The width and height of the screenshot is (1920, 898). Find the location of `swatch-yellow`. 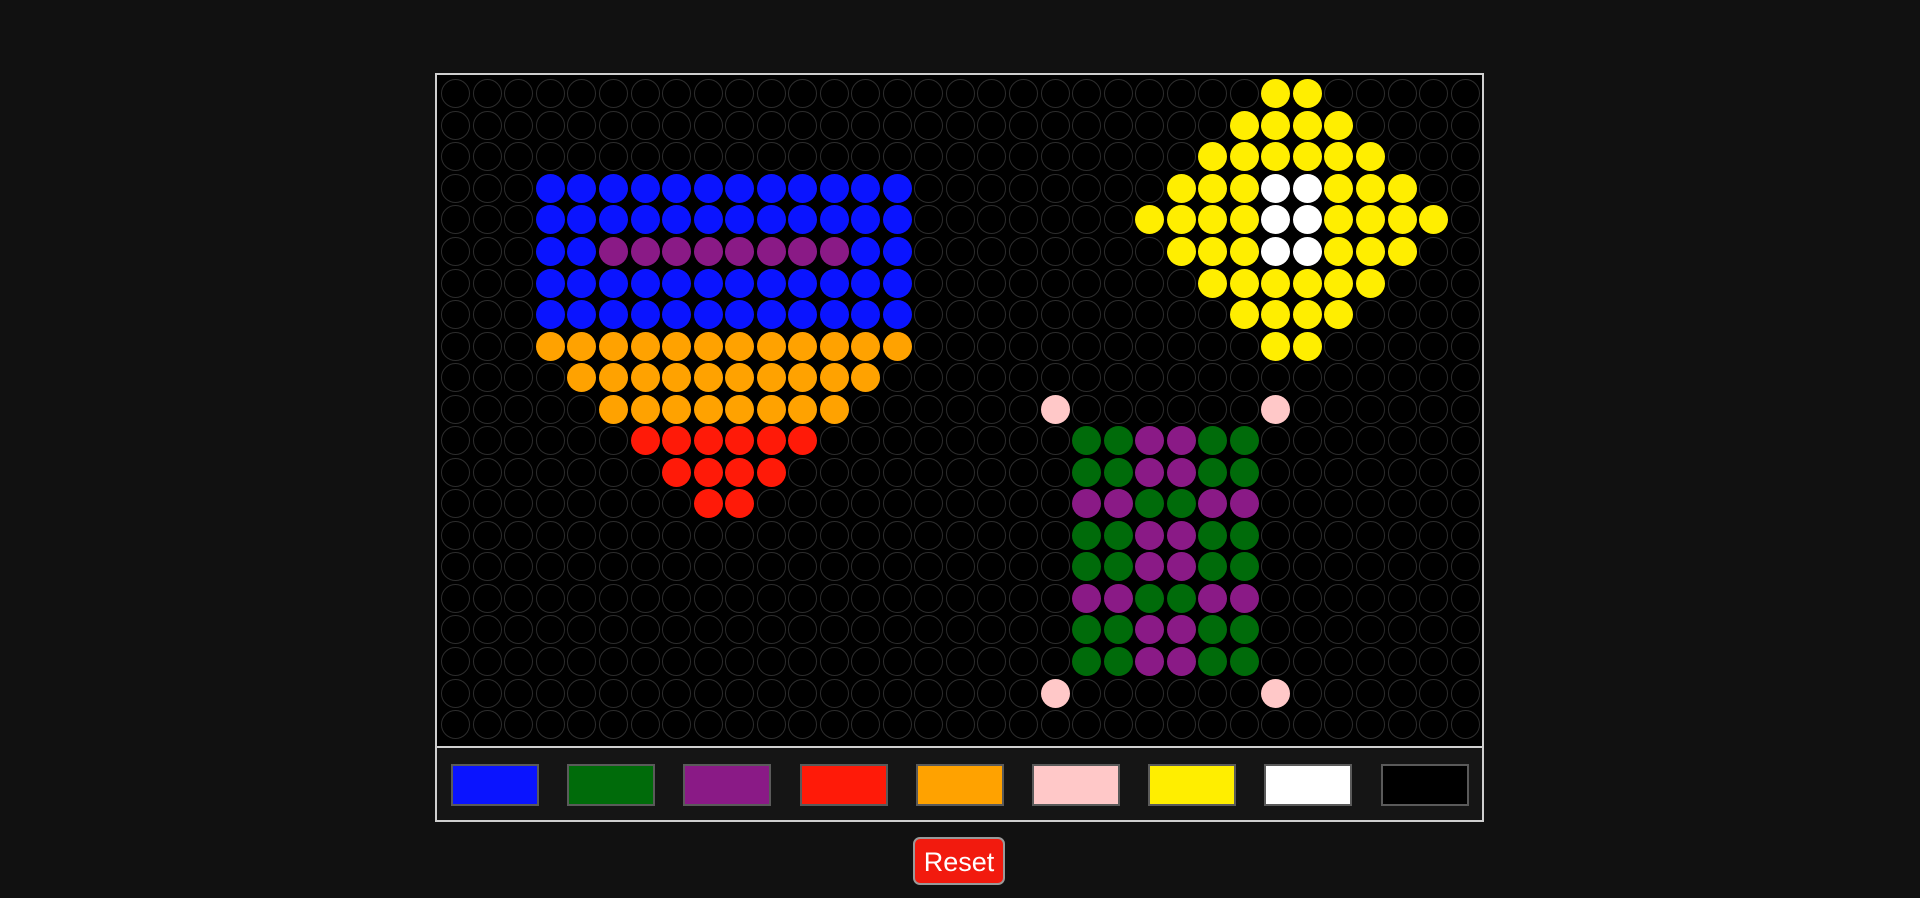

swatch-yellow is located at coordinates (1192, 785).